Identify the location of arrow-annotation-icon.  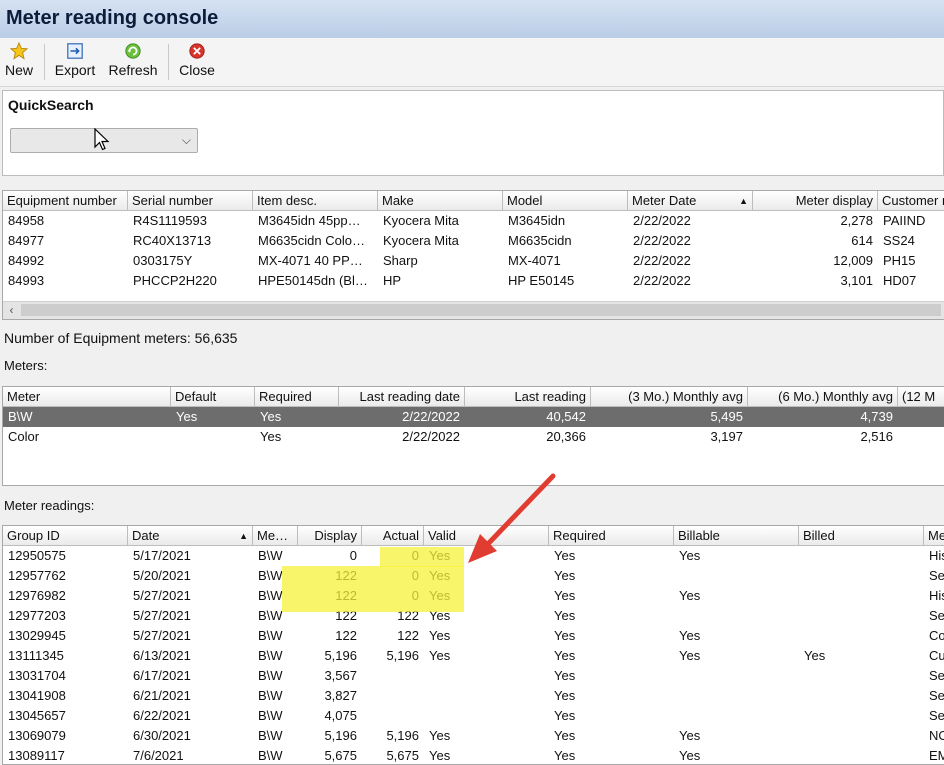
(512, 518).